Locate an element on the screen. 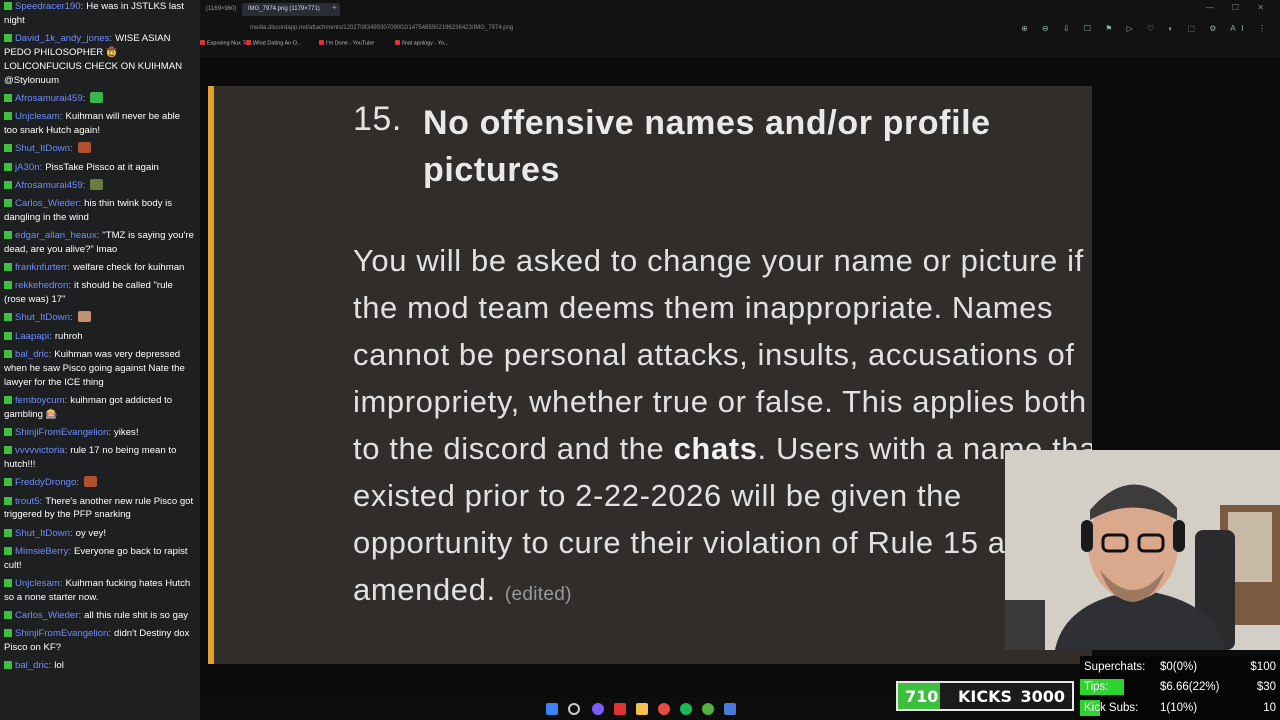 This screenshot has height=720, width=1280. chat-message: Laapapiruhroh is located at coordinates (100, 337).